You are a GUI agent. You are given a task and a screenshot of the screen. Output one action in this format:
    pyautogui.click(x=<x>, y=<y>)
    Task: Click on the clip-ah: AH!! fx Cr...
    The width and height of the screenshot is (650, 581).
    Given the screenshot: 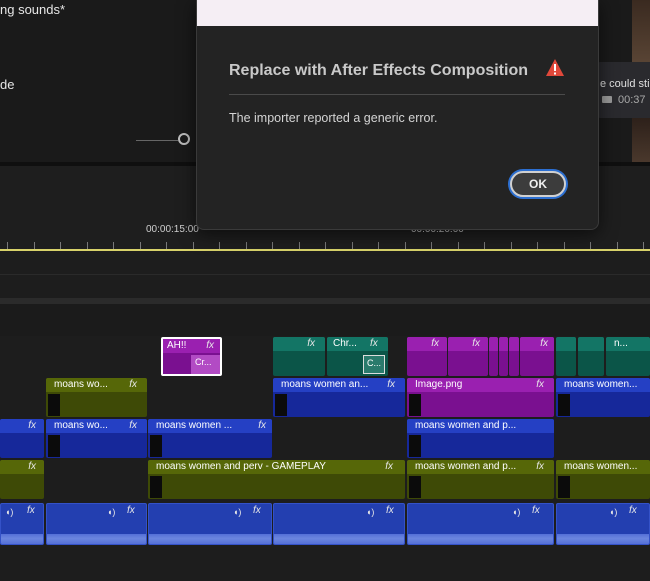 What is the action you would take?
    pyautogui.click(x=191, y=356)
    